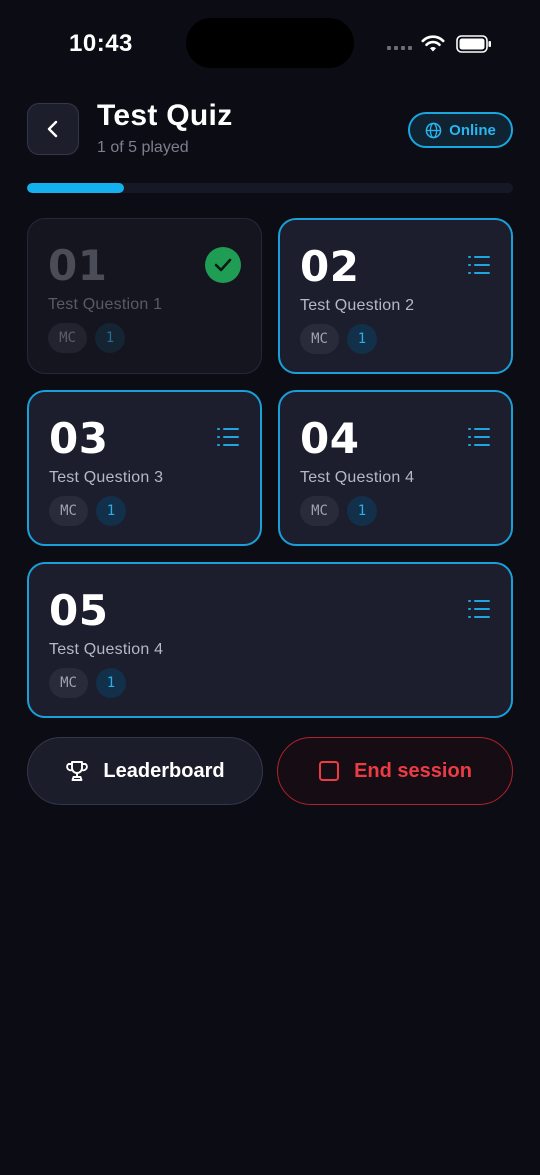 The image size is (540, 1175). What do you see at coordinates (165, 115) in the screenshot?
I see `page-title: Test Quiz` at bounding box center [165, 115].